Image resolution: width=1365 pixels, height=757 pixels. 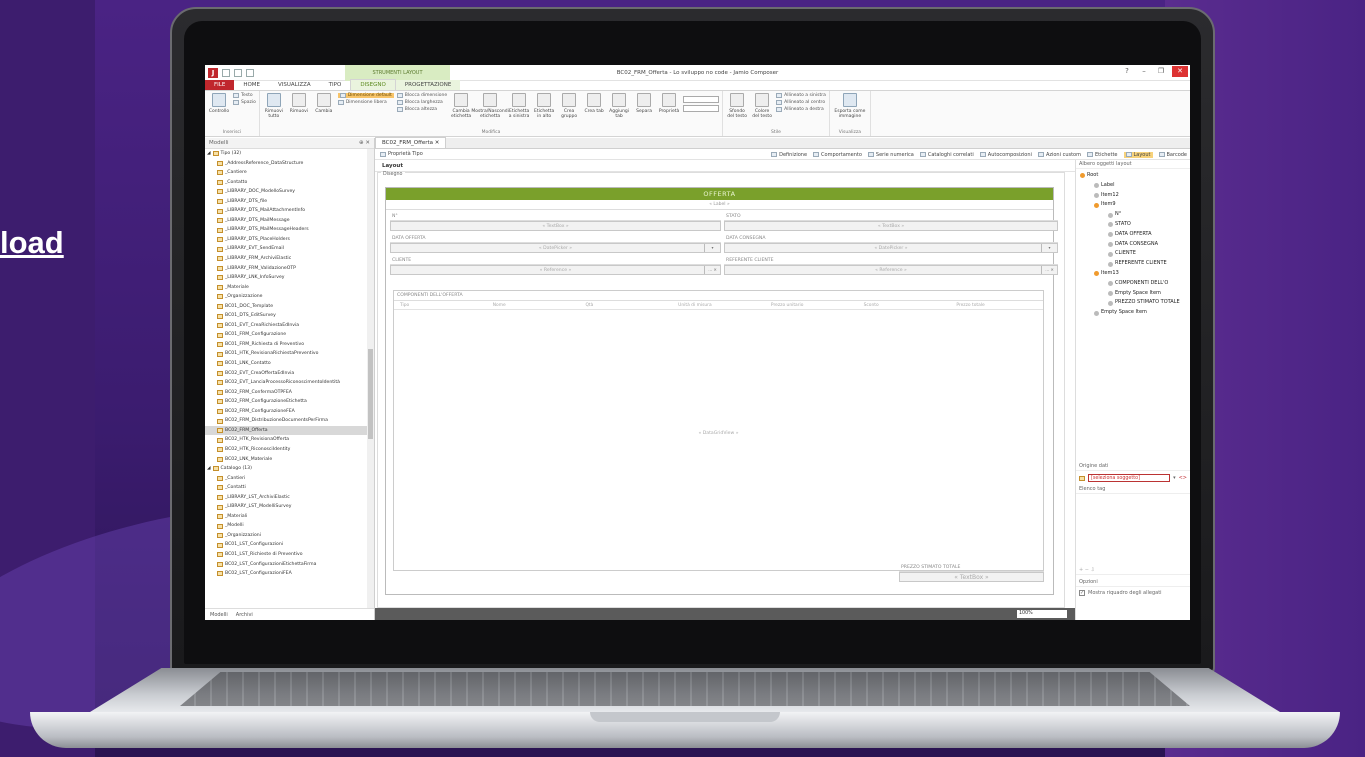 I want to click on tab-disegno: DISEGNO, so click(x=373, y=84).